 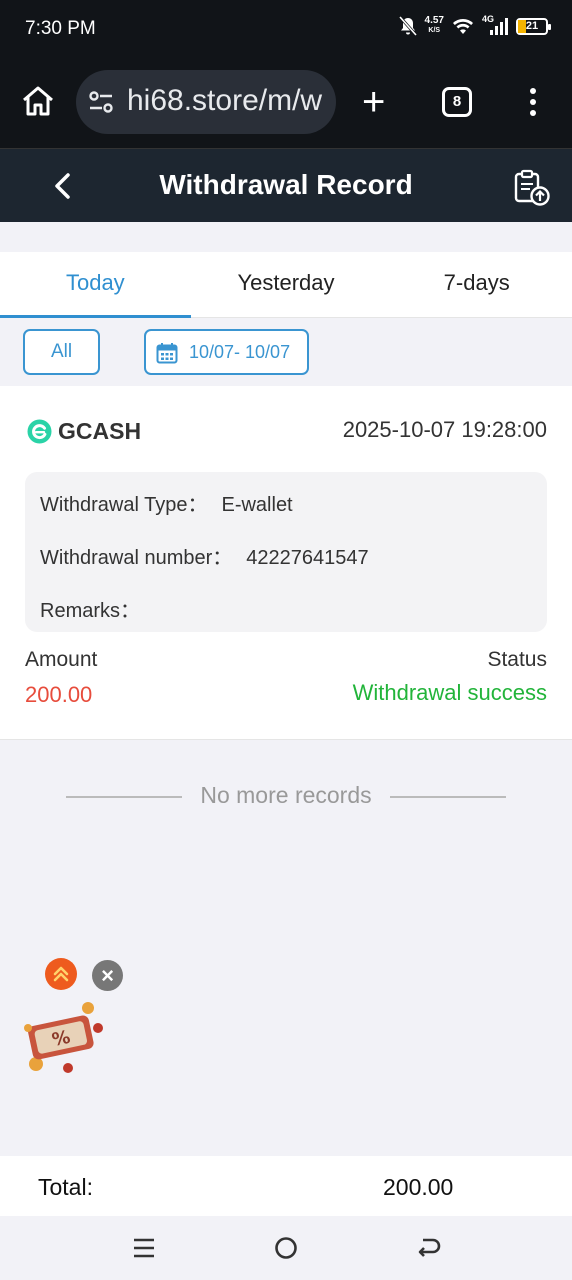 I want to click on home-icon, so click(x=38, y=101).